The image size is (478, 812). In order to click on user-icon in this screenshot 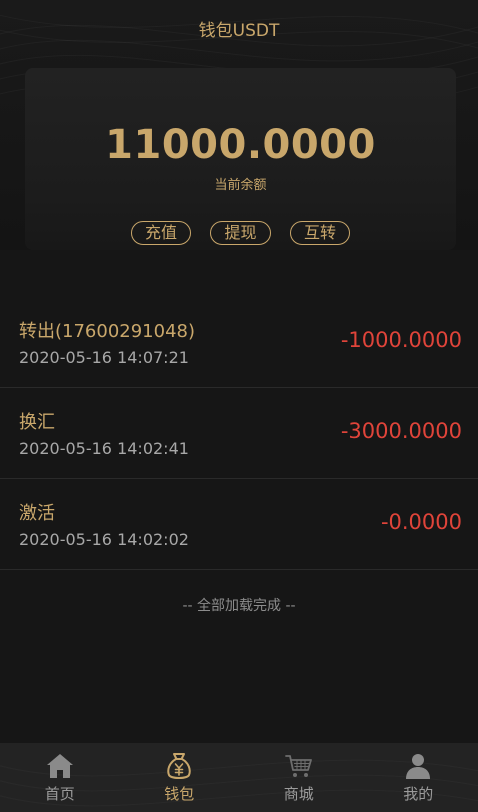, I will do `click(418, 766)`.